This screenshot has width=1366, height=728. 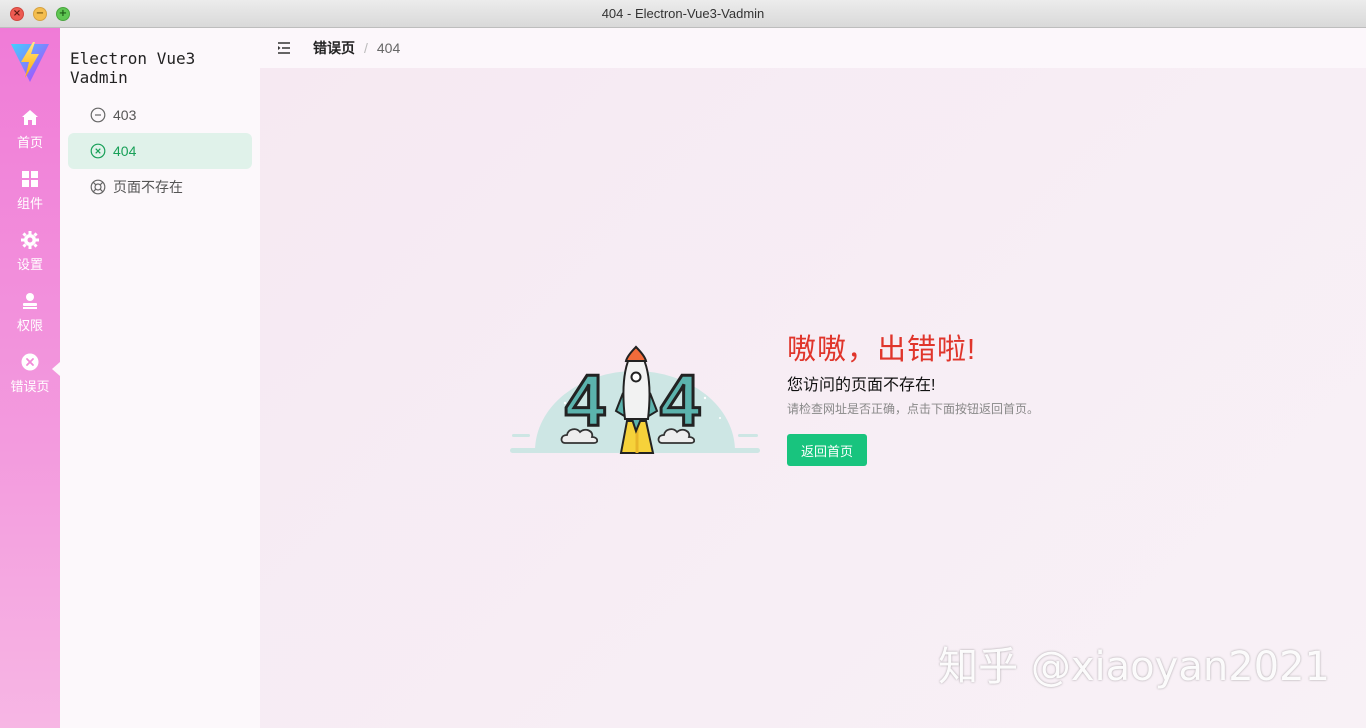 I want to click on rail-item-error-page: 错误页, so click(x=30, y=380).